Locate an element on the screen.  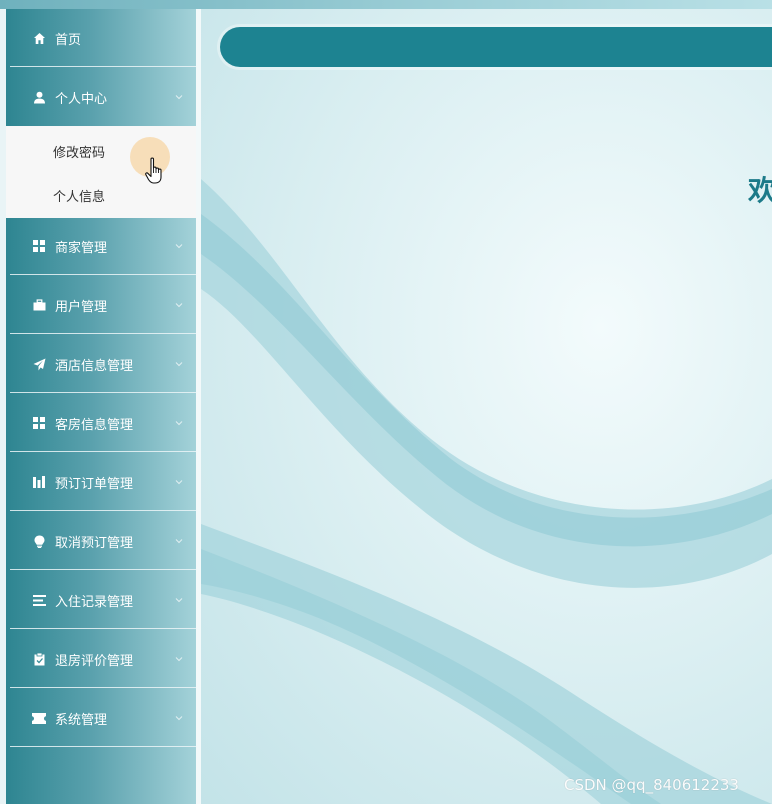
sidebar-item-label: 取消预订管理 is located at coordinates (94, 543).